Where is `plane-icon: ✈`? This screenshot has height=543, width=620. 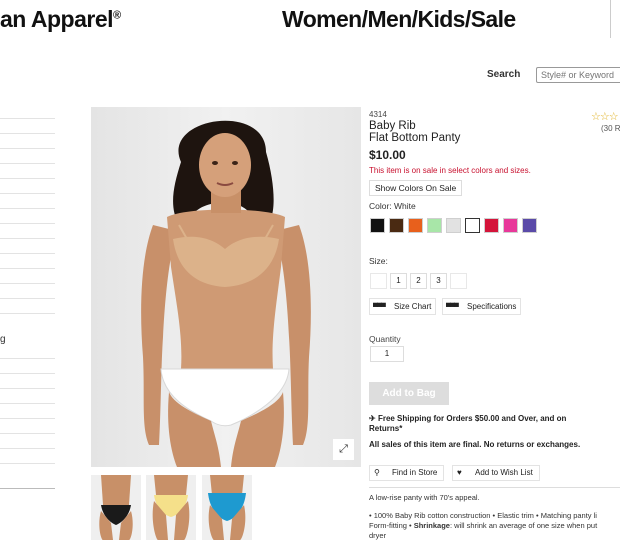
plane-icon: ✈ is located at coordinates (372, 418).